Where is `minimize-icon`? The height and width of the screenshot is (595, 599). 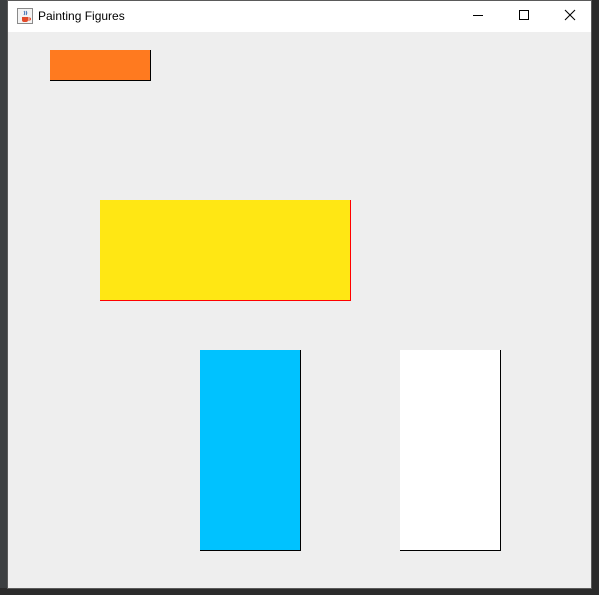 minimize-icon is located at coordinates (478, 17).